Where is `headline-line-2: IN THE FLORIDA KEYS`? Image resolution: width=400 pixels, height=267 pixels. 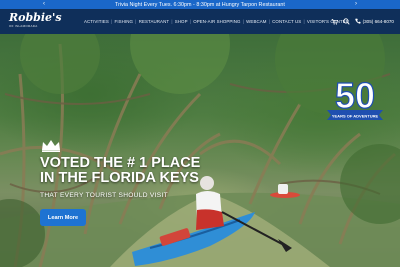
headline-line-2: IN THE FLORIDA KEYS is located at coordinates (119, 178).